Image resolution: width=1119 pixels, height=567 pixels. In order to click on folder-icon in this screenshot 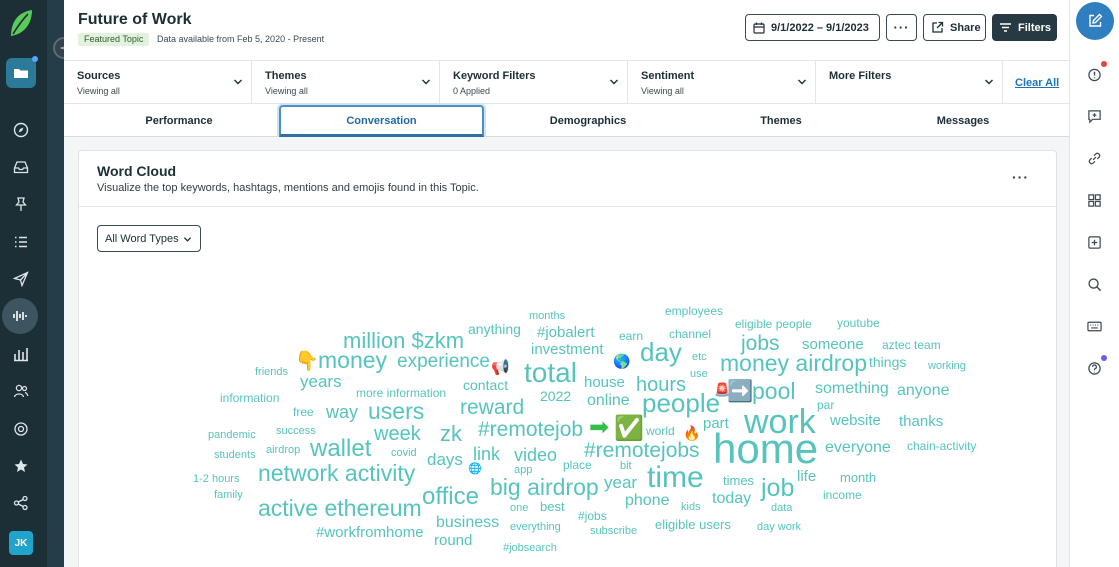, I will do `click(22, 72)`.